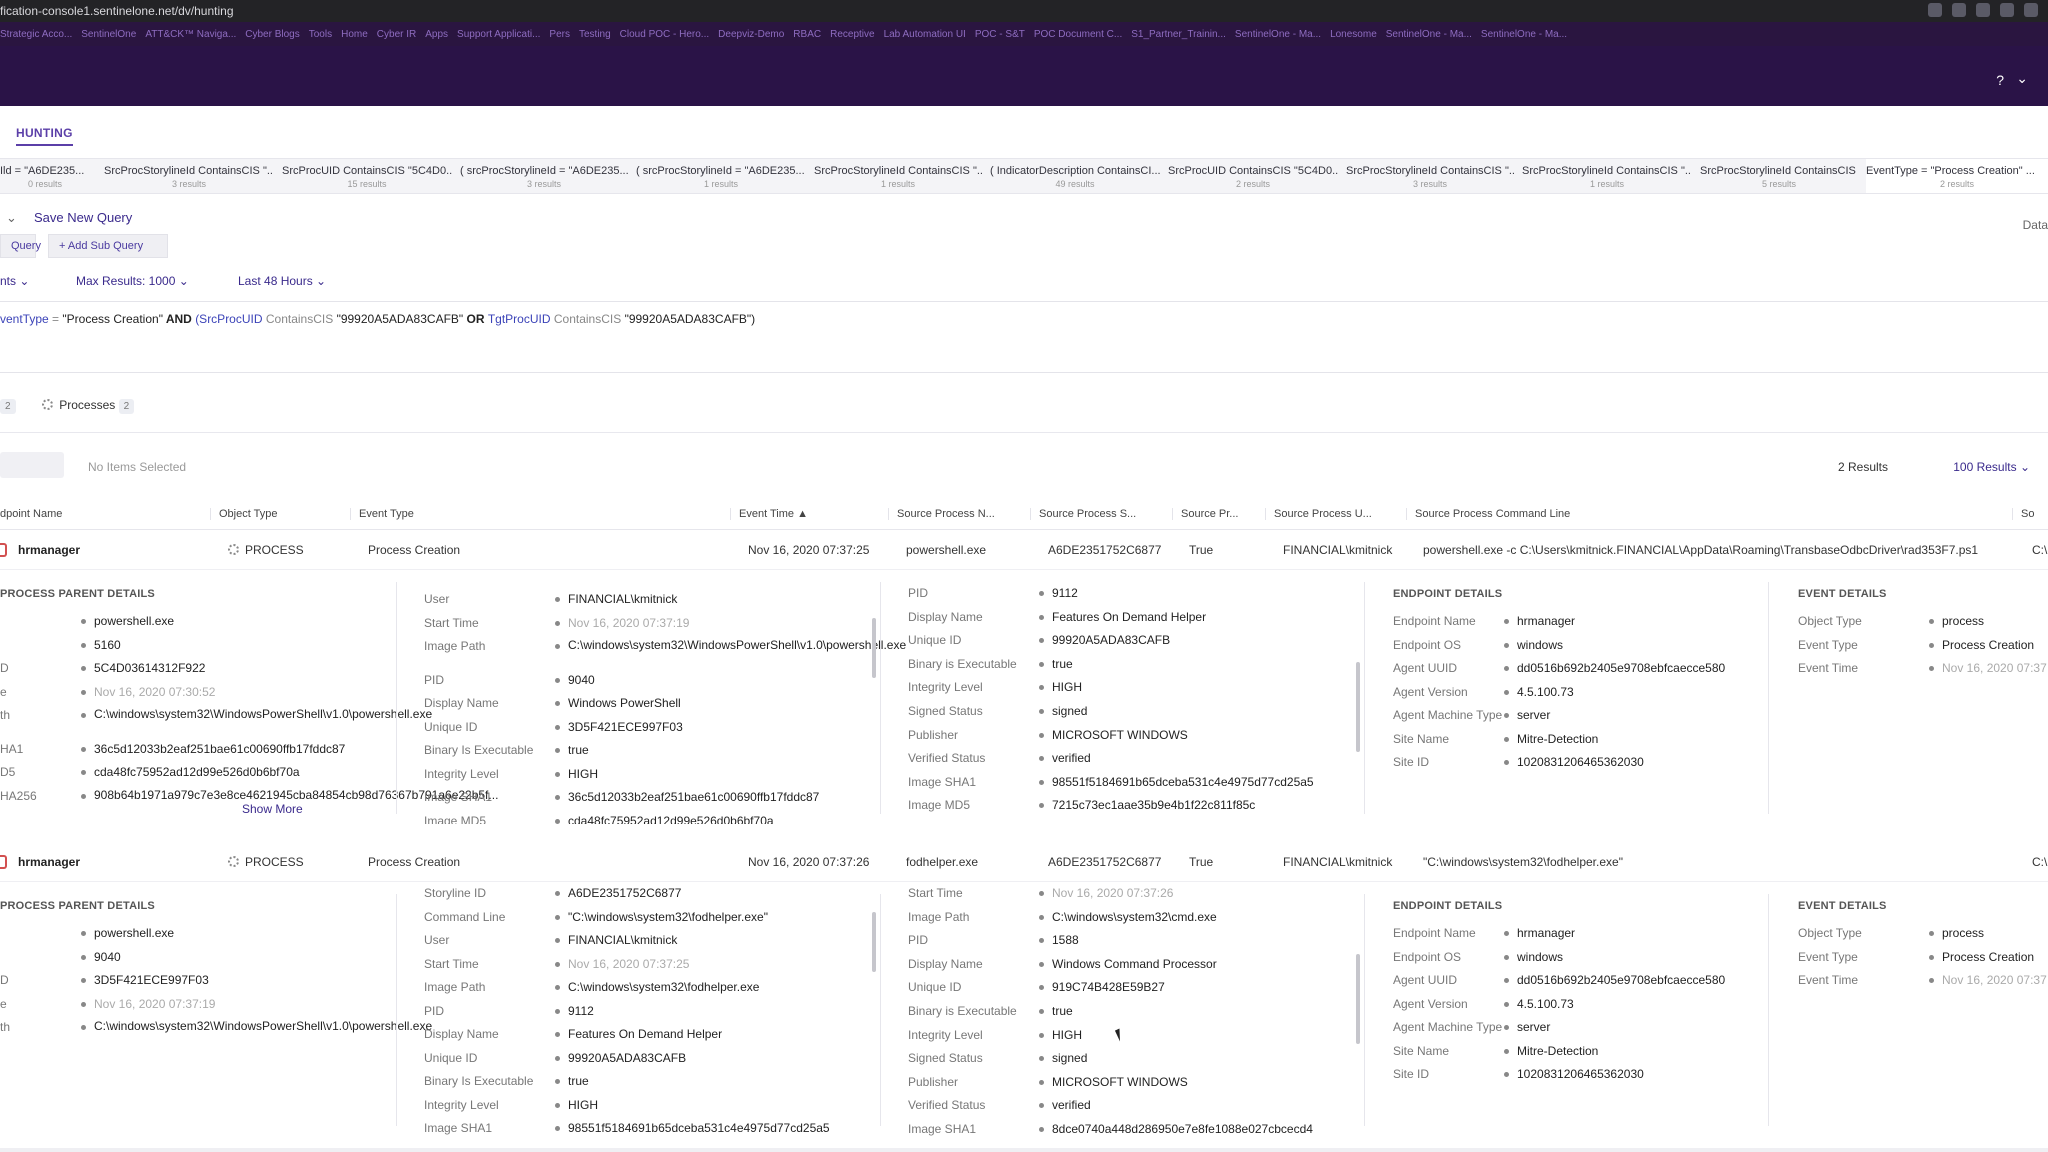 This screenshot has width=2048, height=1152. I want to click on field-value: 1020831206465362030, so click(1574, 1074).